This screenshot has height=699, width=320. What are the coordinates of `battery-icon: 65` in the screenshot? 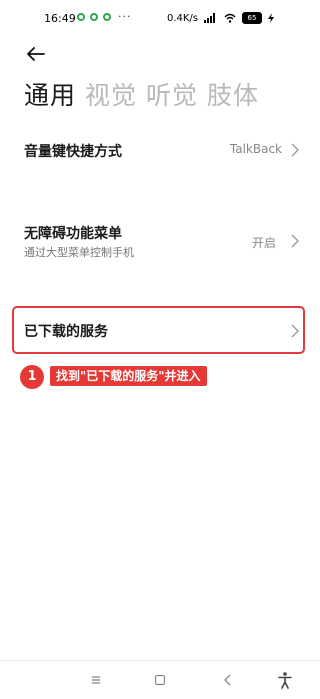 It's located at (252, 18).